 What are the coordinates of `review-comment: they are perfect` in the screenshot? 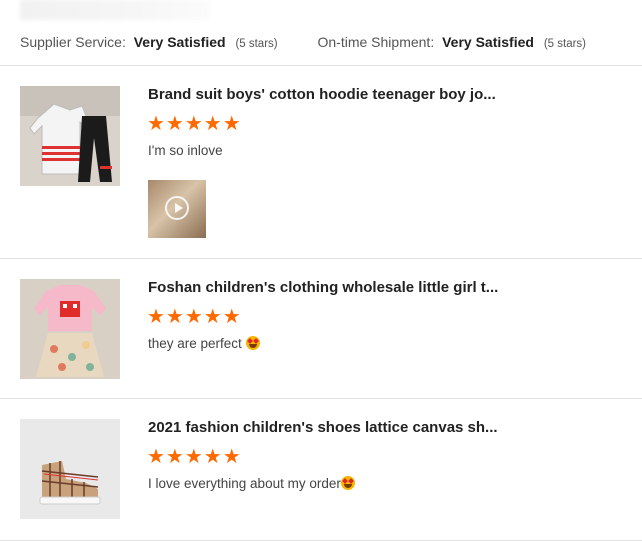 It's located at (204, 343).